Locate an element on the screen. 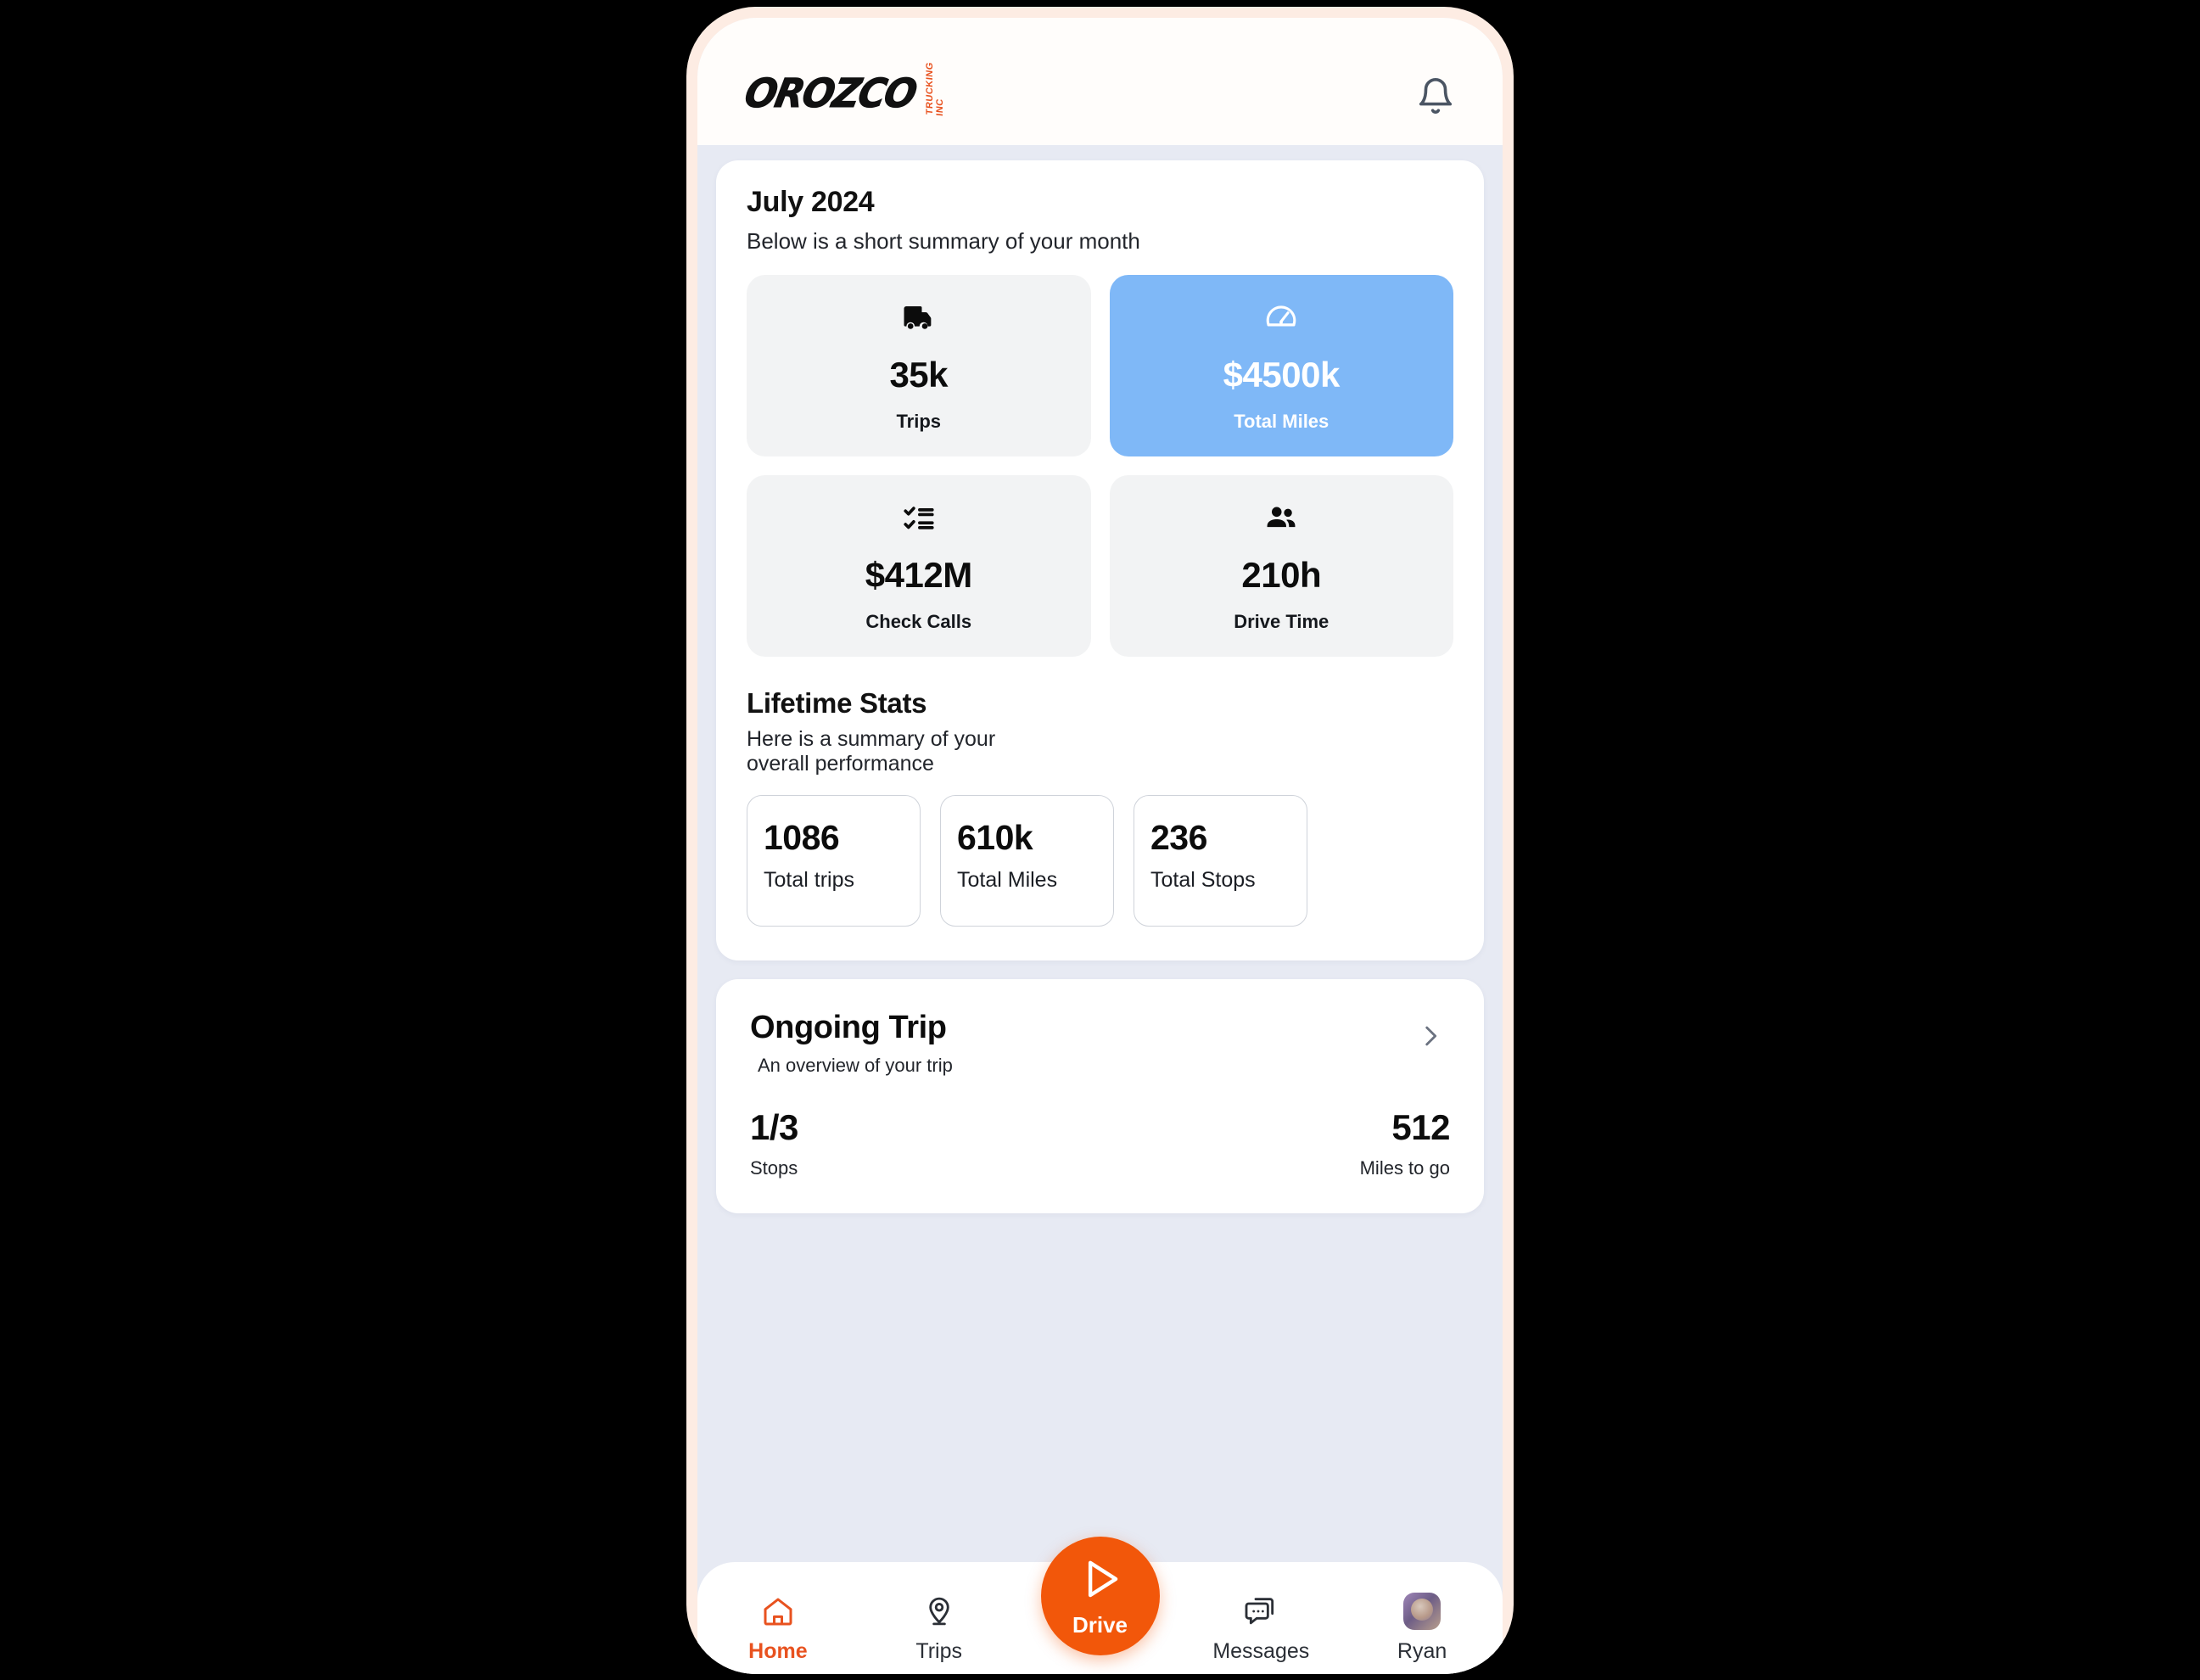 The width and height of the screenshot is (2200, 1680). stat-value: $4500k is located at coordinates (1282, 374).